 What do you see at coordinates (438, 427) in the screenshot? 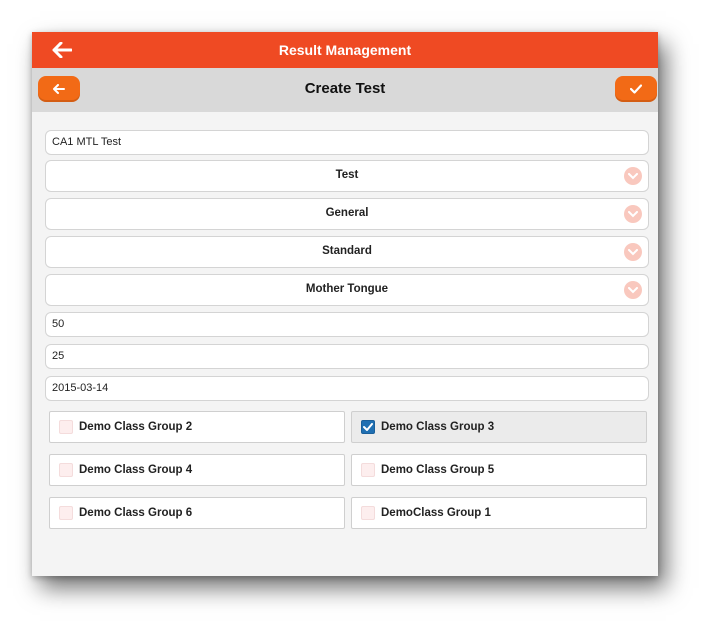
I see `class-group-label: Demo Class Group 3` at bounding box center [438, 427].